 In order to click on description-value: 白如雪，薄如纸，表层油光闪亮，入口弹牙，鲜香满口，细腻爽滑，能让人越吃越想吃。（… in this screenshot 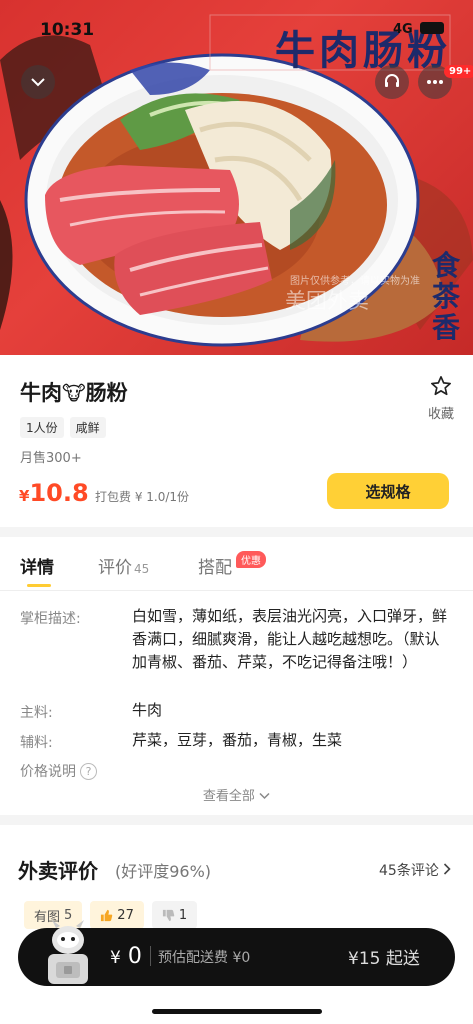, I will do `click(290, 639)`.